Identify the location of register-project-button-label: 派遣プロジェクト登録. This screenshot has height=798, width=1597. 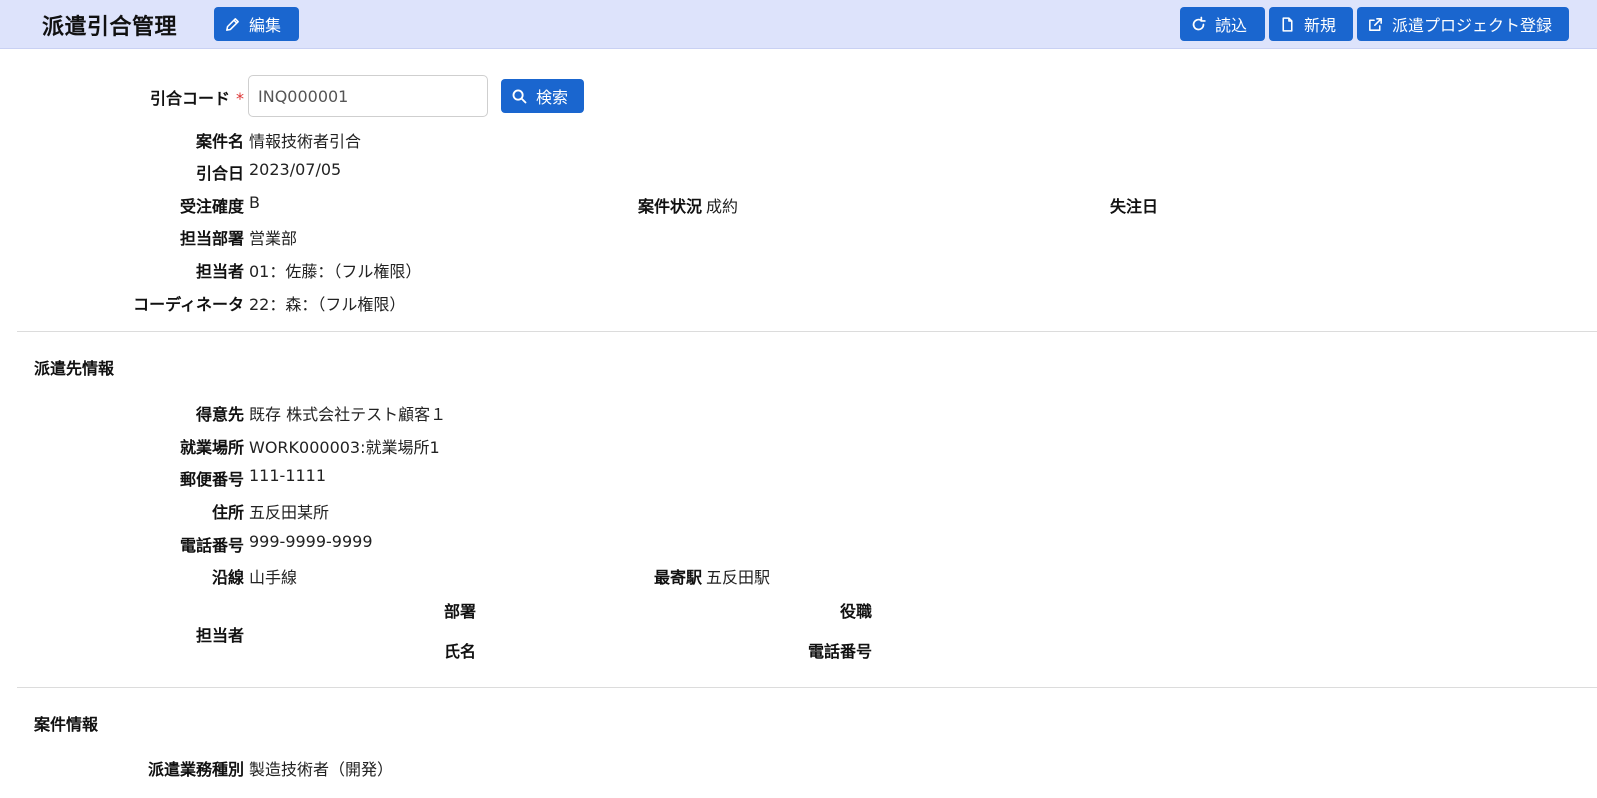
(1472, 25).